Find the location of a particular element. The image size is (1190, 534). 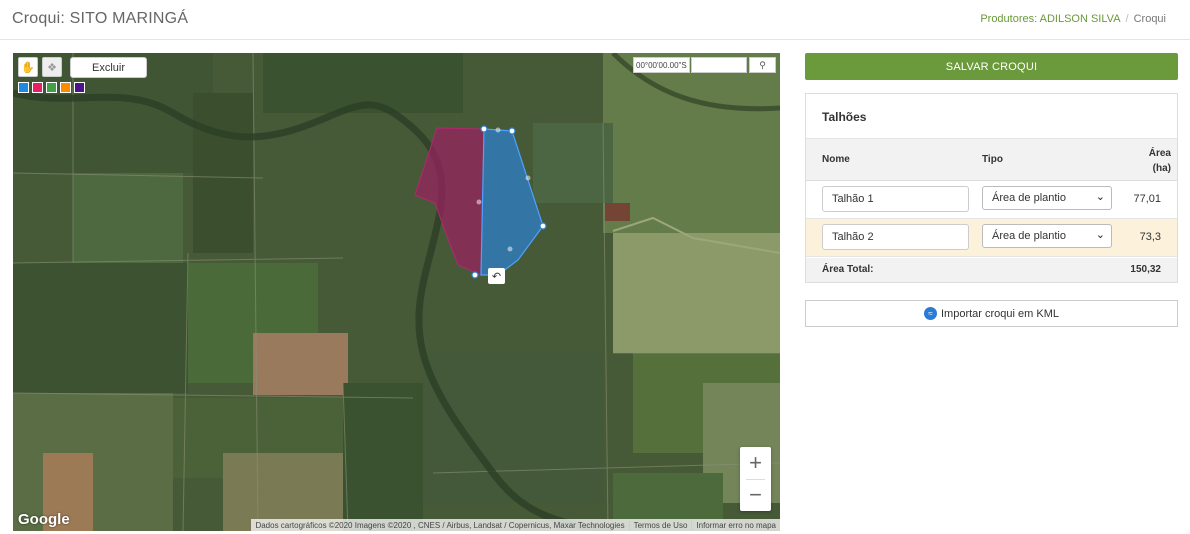

panel-heading: Talhões is located at coordinates (844, 117).